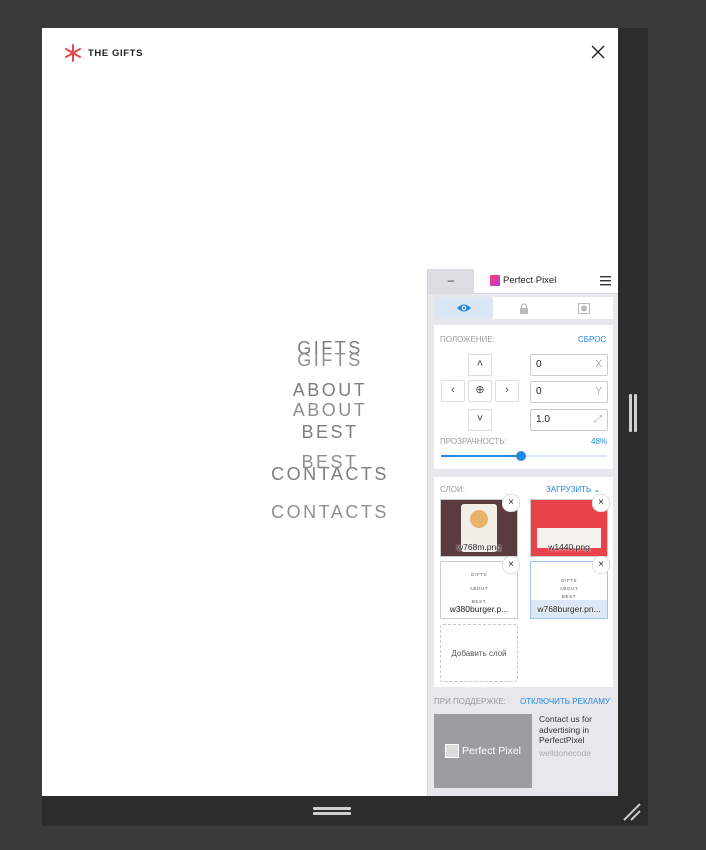 The width and height of the screenshot is (706, 850). I want to click on add-layer-button: Добавить слой, so click(479, 653).